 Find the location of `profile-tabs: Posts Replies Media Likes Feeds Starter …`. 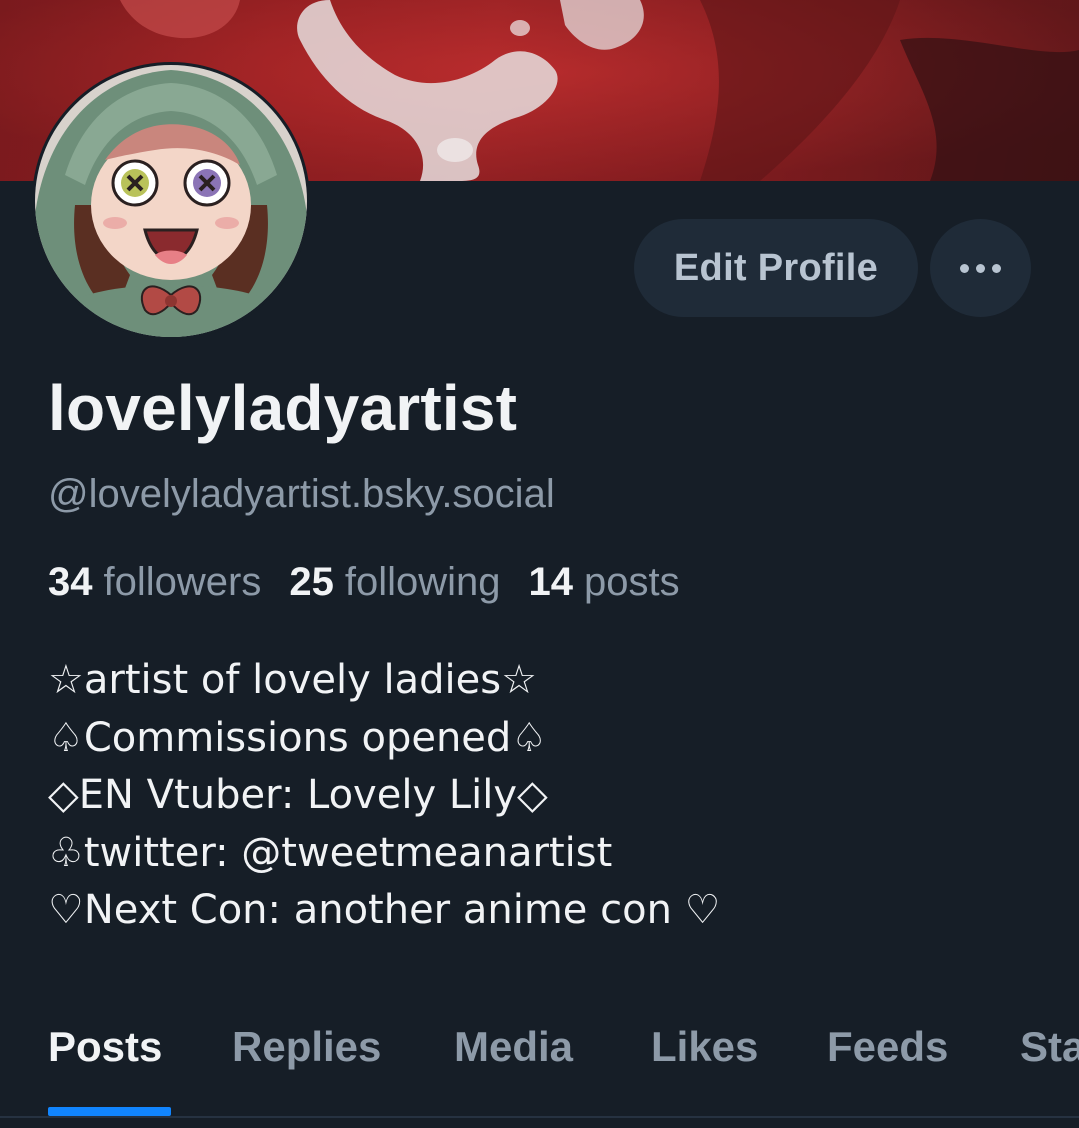

profile-tabs: Posts Replies Media Likes Feeds Starter … is located at coordinates (539, 1058).